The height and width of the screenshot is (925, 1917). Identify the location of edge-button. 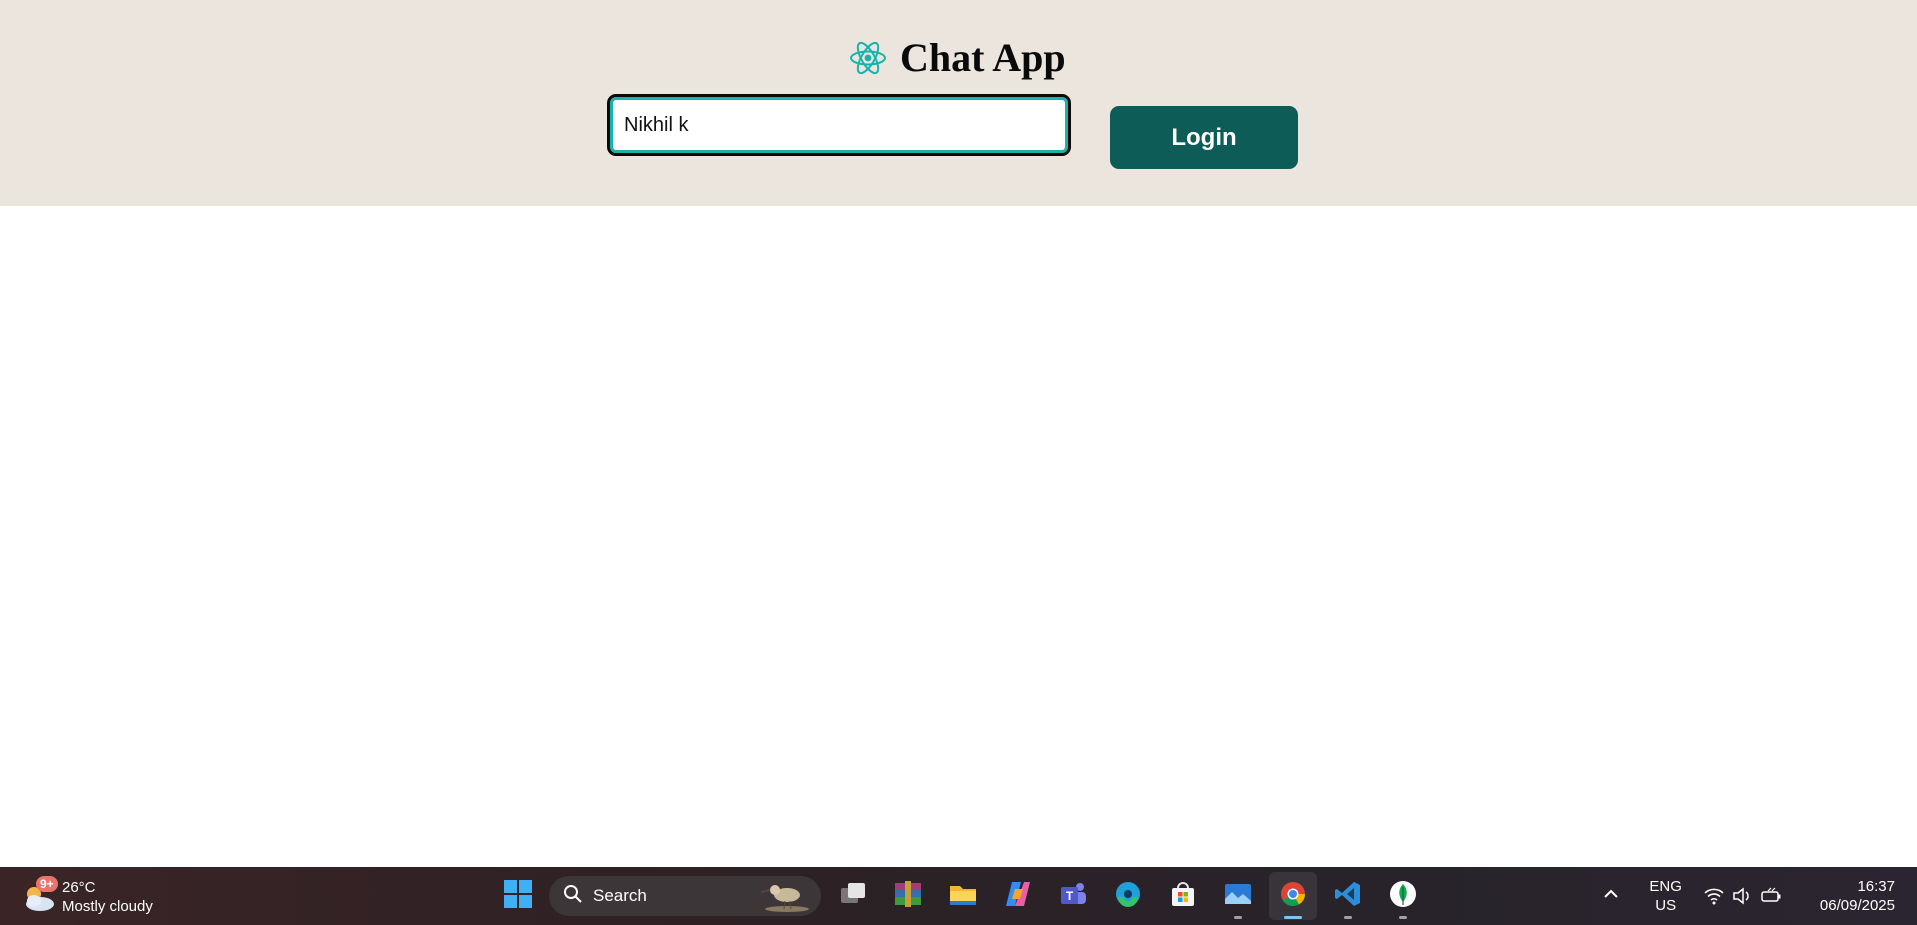
(1128, 896).